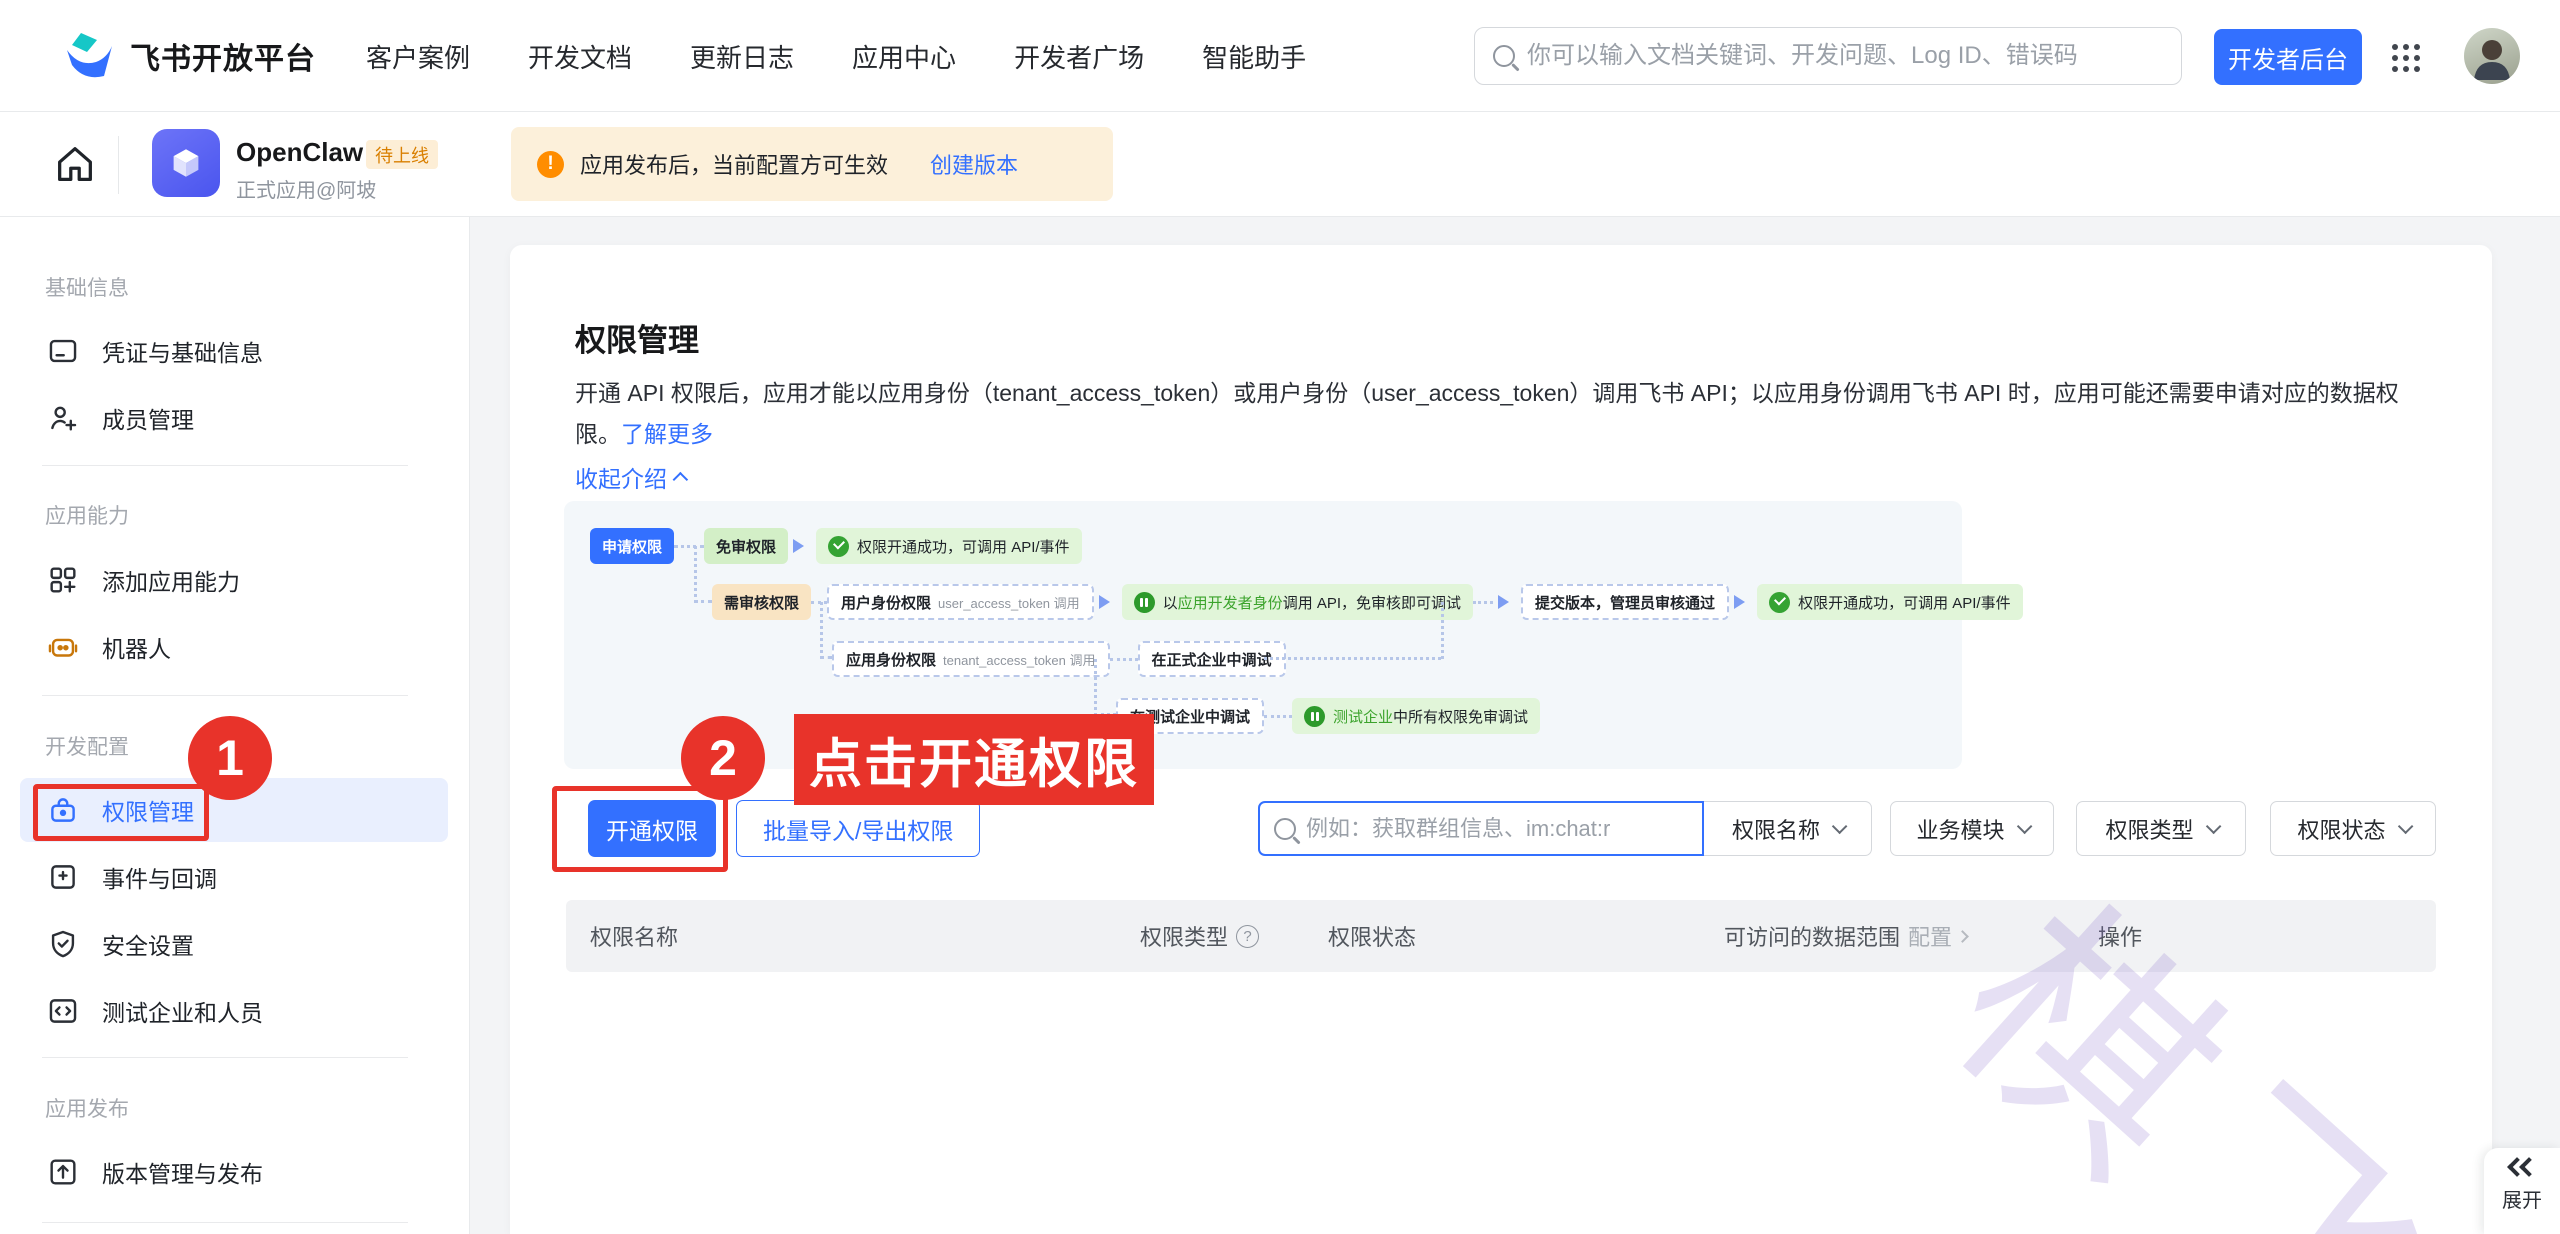 This screenshot has width=2560, height=1234. What do you see at coordinates (1200, 936) in the screenshot?
I see `column-permission-type: 权限类型` at bounding box center [1200, 936].